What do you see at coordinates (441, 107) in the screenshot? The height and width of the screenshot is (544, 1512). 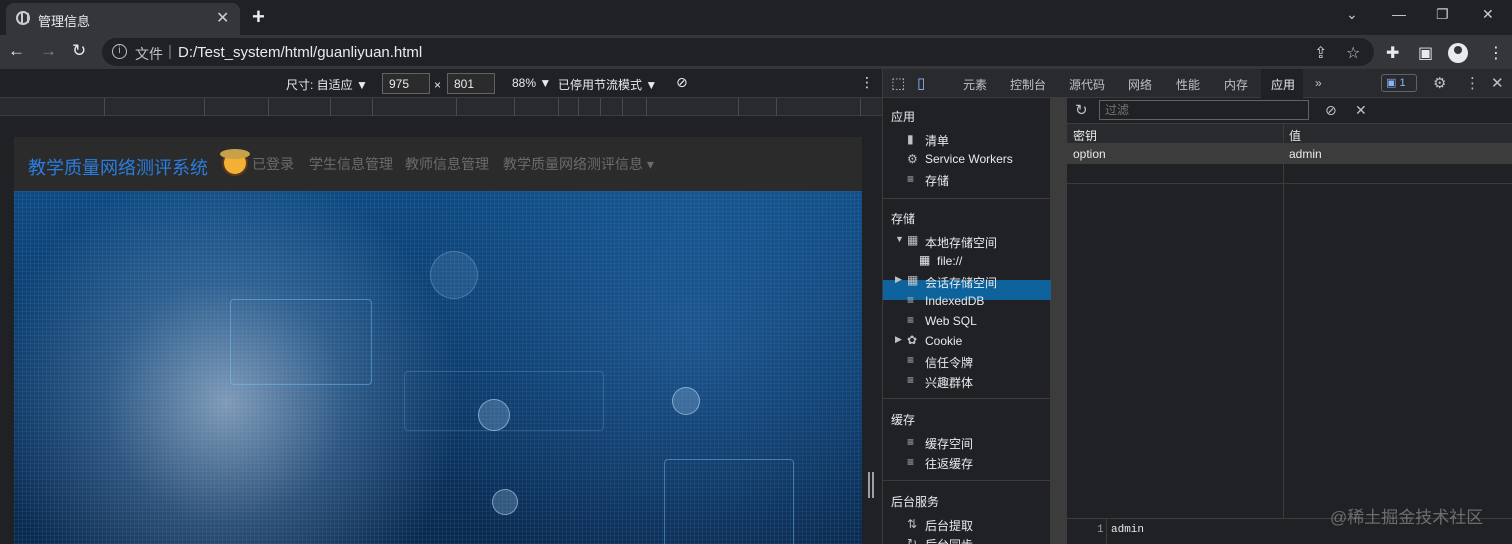 I see `media-query-ruler` at bounding box center [441, 107].